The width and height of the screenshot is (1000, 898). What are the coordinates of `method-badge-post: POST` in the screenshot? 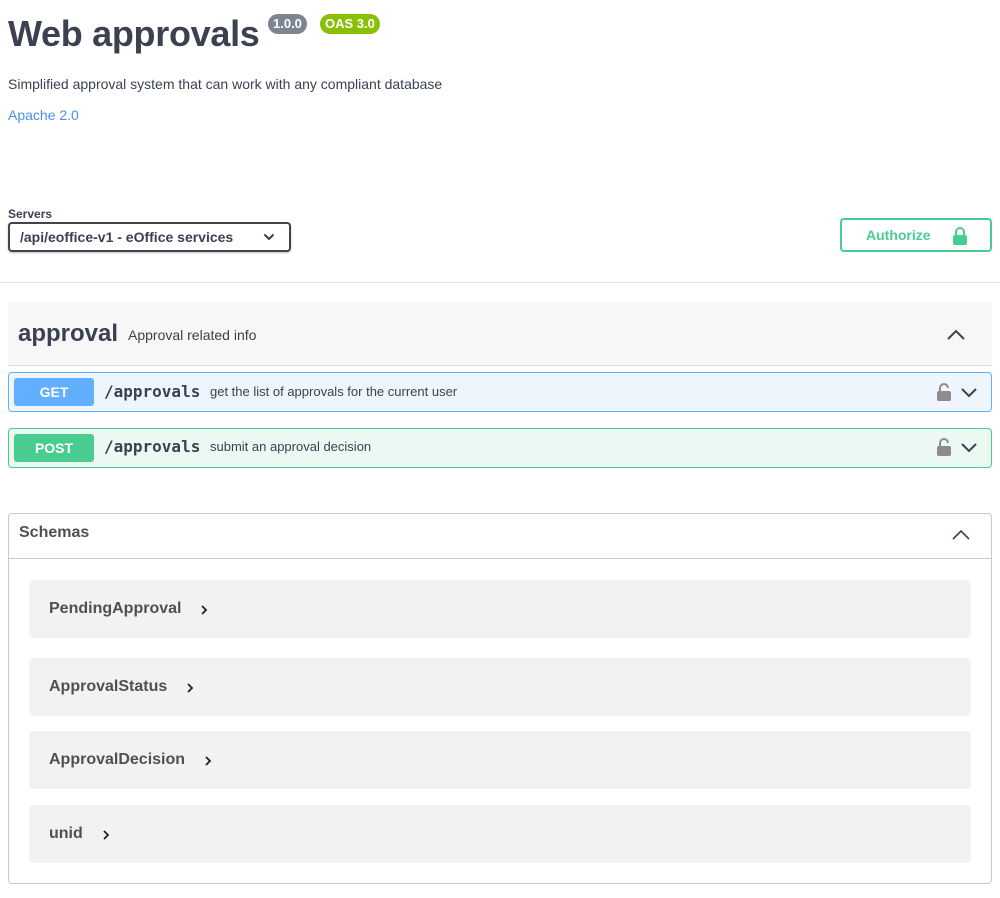 It's located at (54, 448).